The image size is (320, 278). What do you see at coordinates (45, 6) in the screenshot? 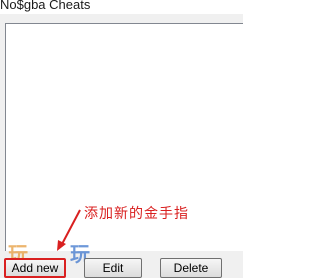
I see `window-title: No$gba Cheats` at bounding box center [45, 6].